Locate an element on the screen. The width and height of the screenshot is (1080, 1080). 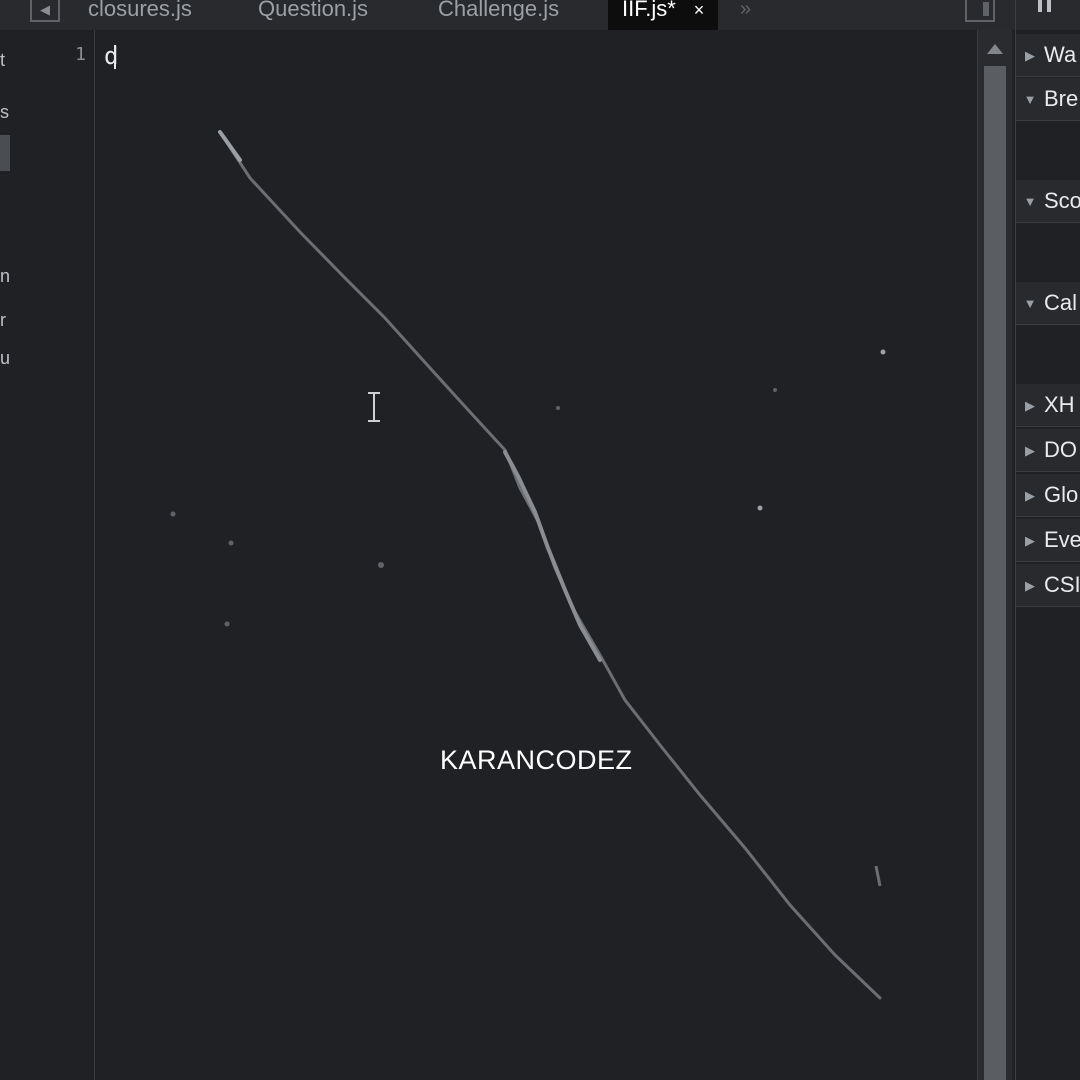
navigator-selected-item is located at coordinates (5, 153).